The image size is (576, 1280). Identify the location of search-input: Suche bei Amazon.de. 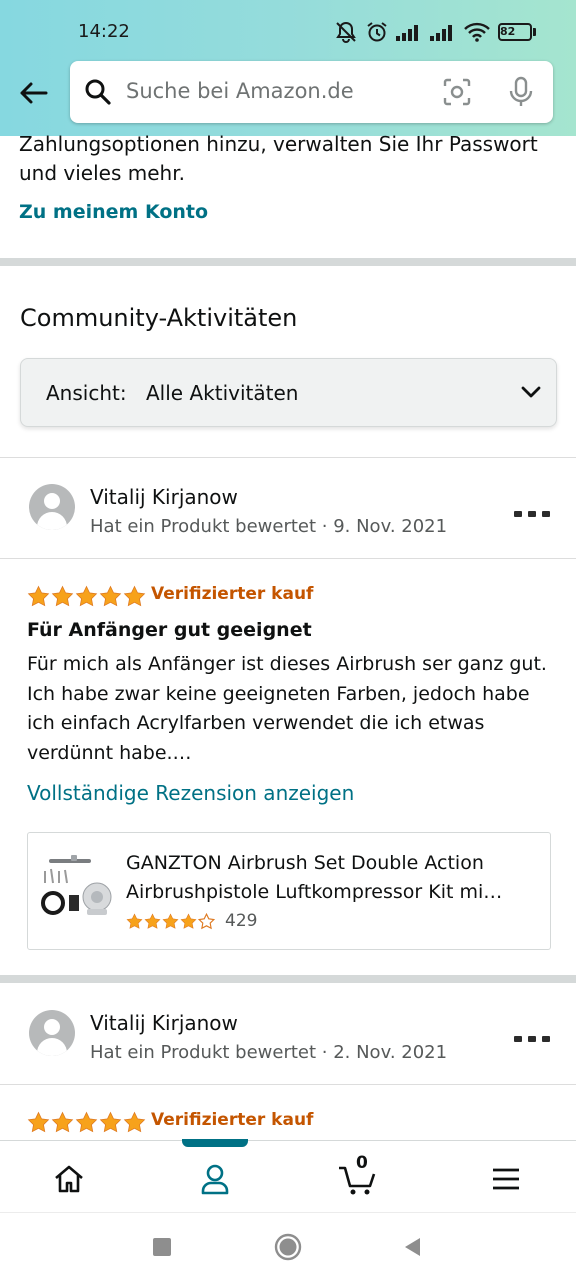
(311, 92).